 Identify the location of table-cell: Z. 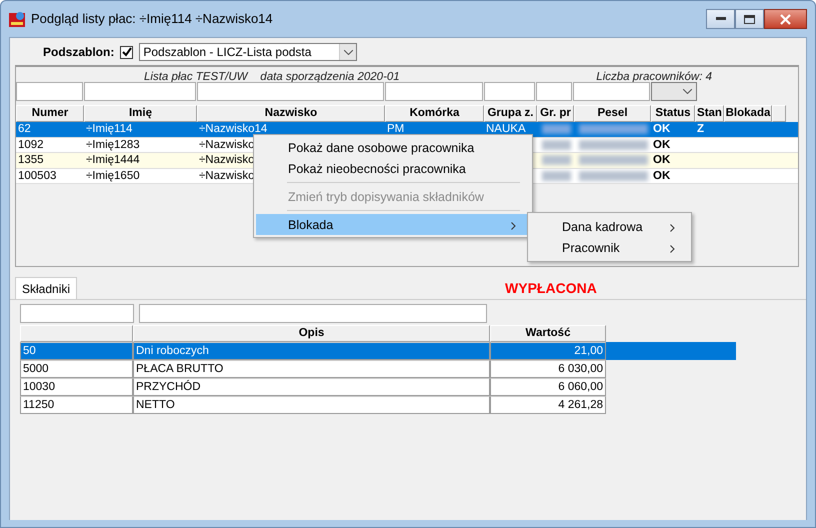
(700, 129).